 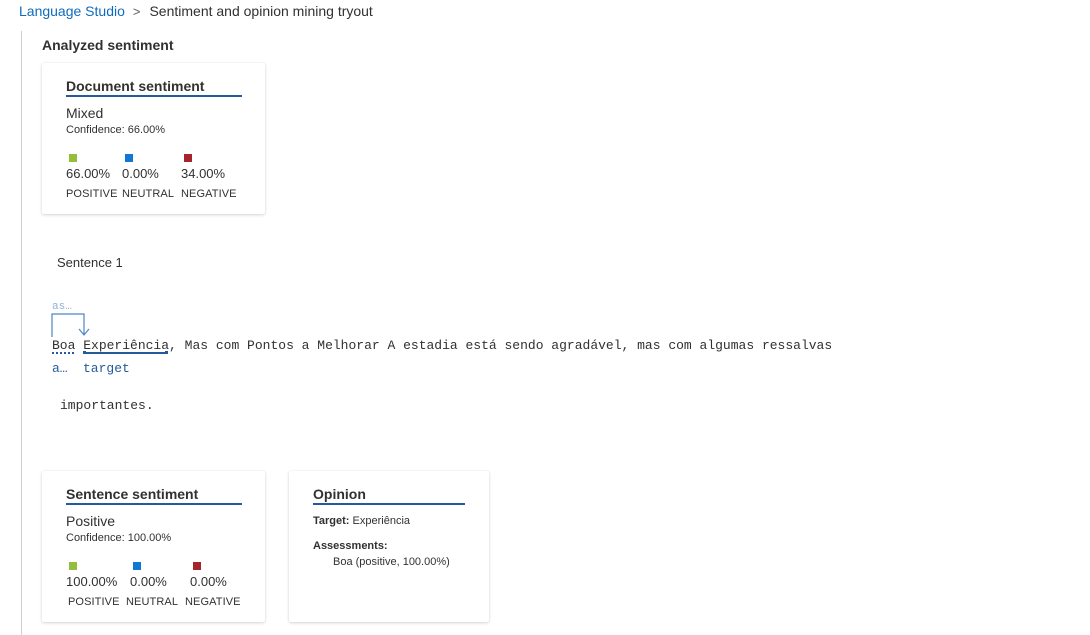 I want to click on opinion-assessments-label: Assessments:, so click(x=350, y=546).